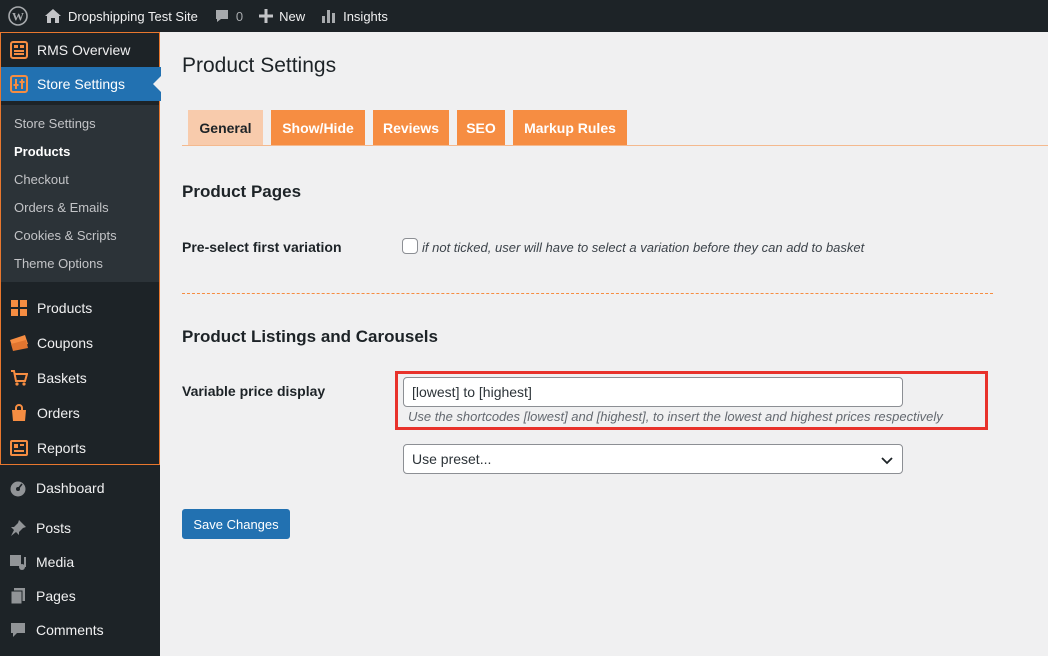 This screenshot has width=1048, height=656. What do you see at coordinates (18, 596) in the screenshot?
I see `pages-icon` at bounding box center [18, 596].